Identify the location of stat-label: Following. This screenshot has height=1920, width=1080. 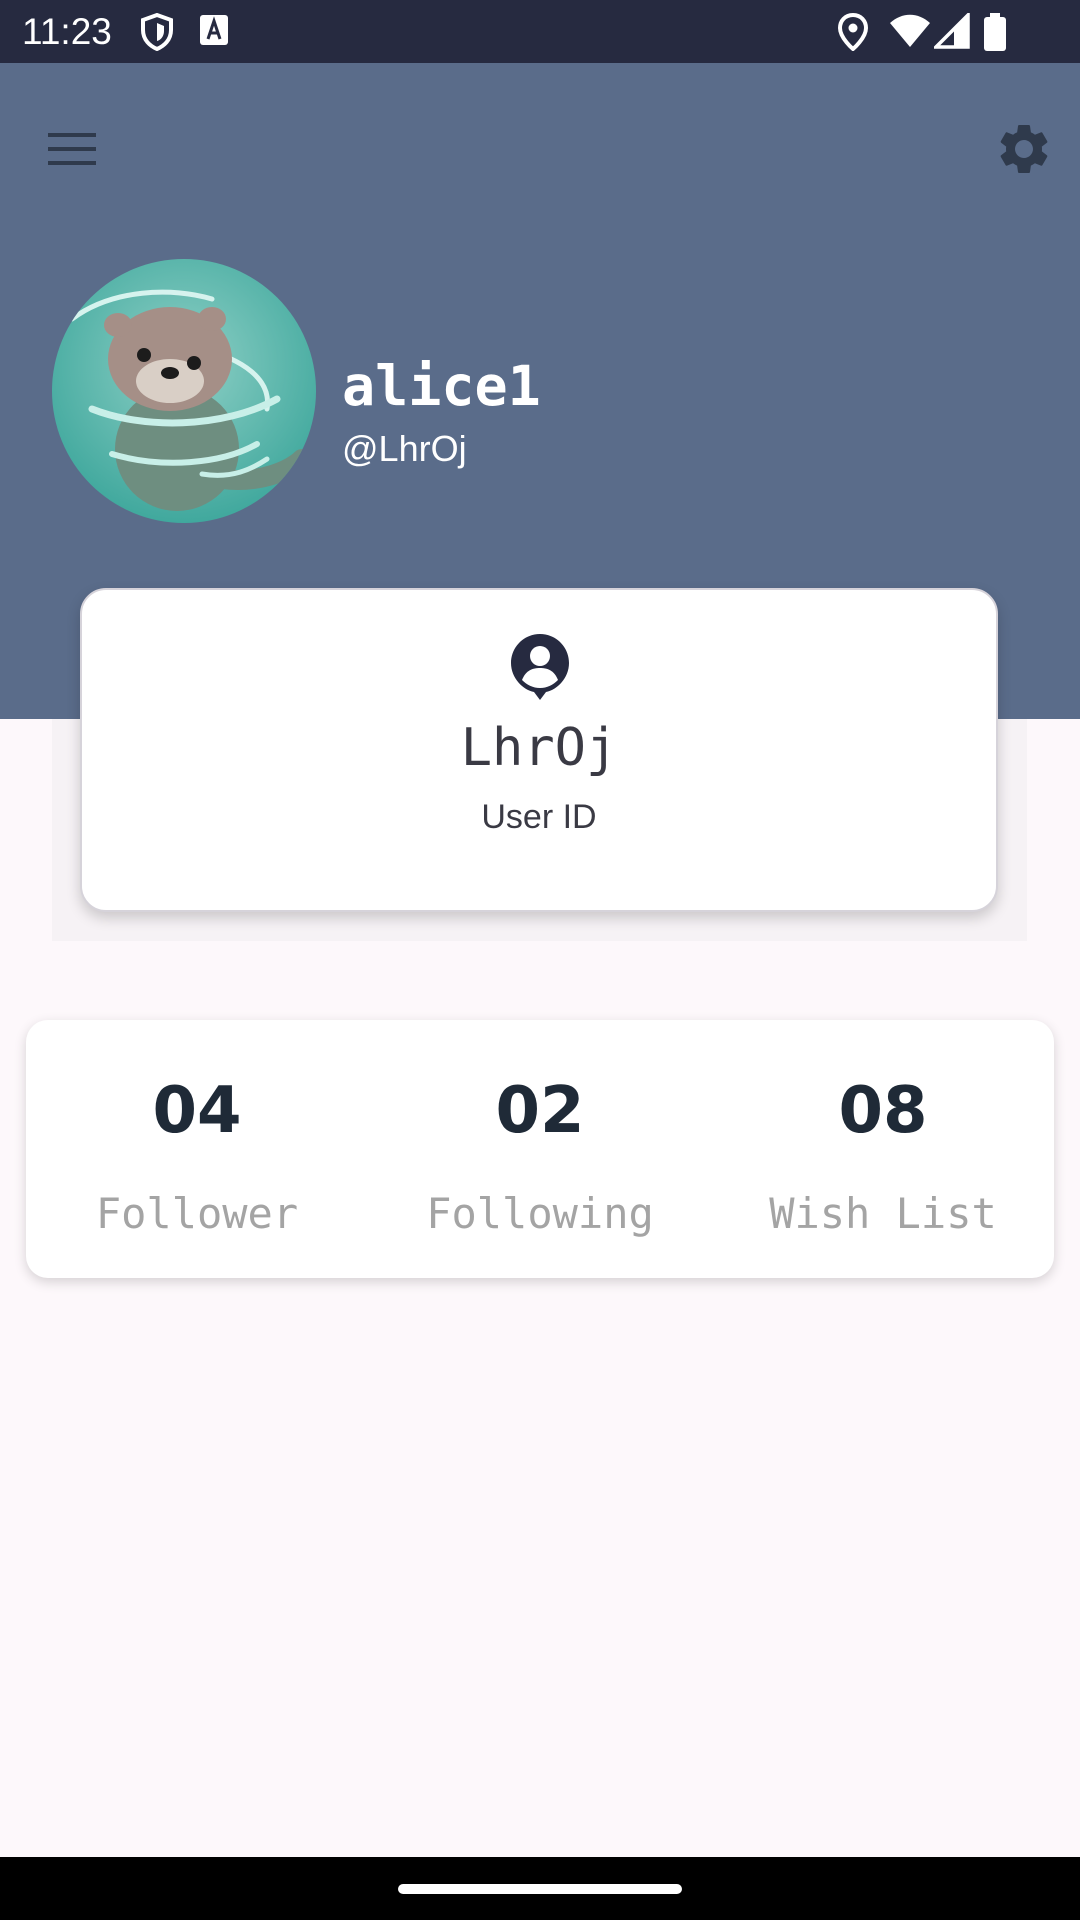
(540, 1213).